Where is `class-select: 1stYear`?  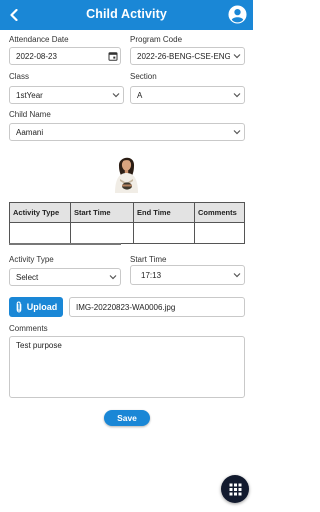
class-select: 1stYear is located at coordinates (66, 95).